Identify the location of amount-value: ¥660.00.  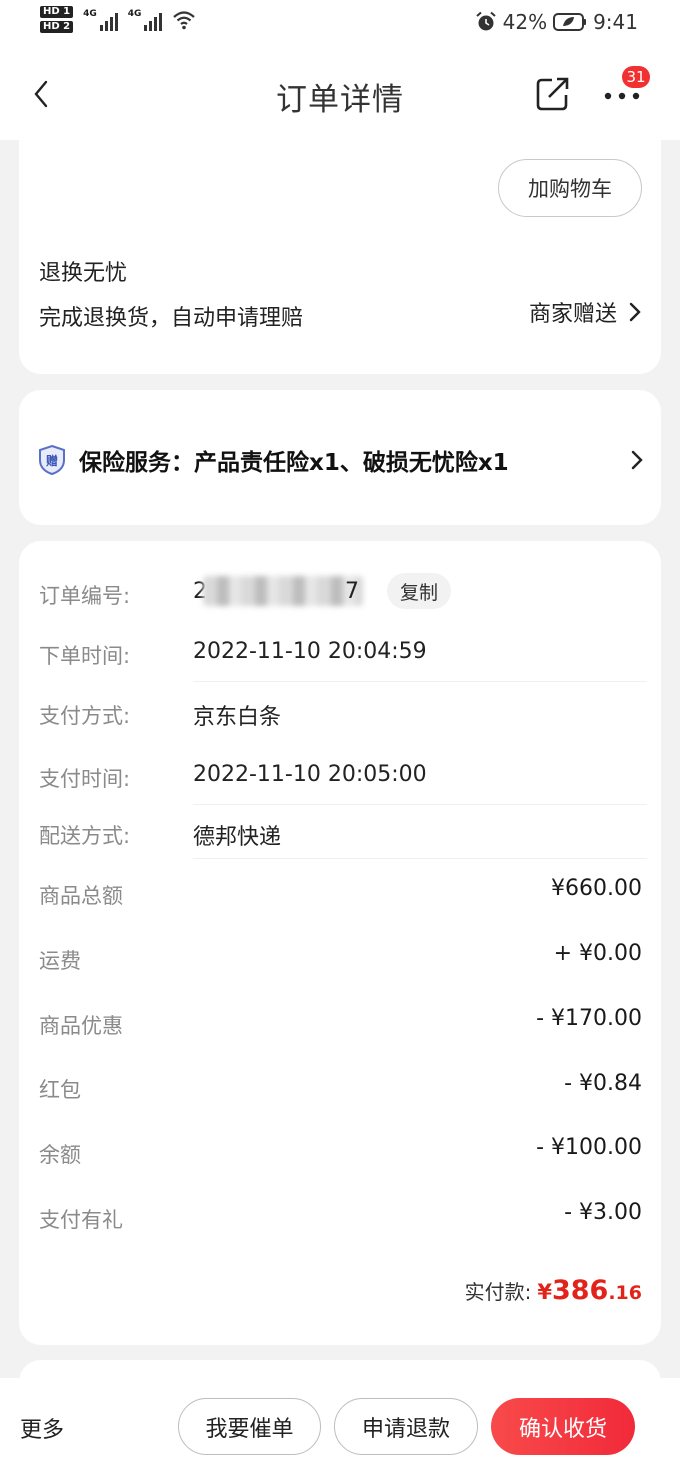
(596, 888).